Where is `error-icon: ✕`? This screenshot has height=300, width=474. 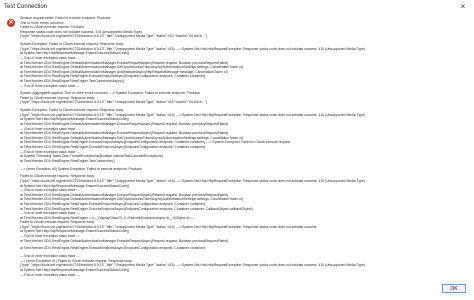 error-icon: ✕ is located at coordinates (11, 23).